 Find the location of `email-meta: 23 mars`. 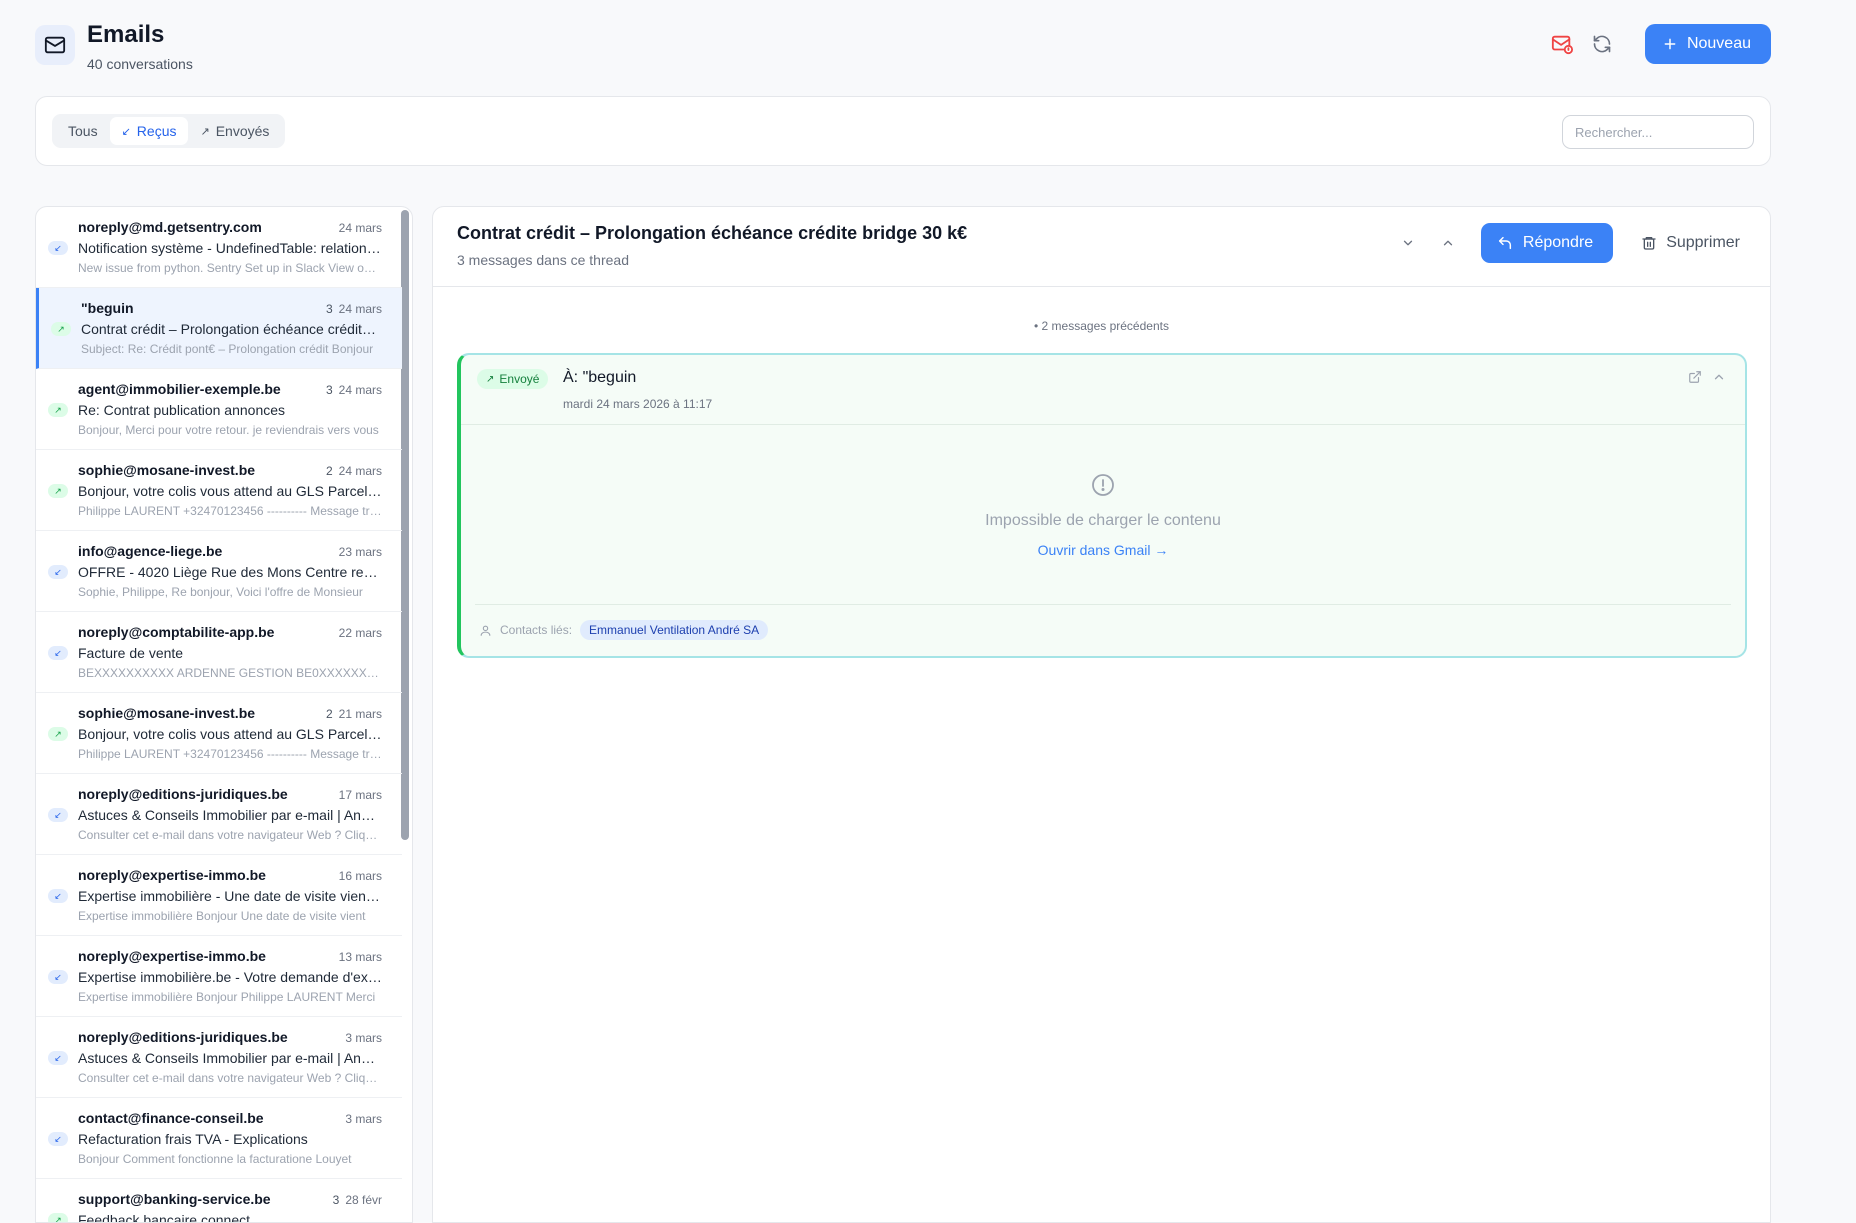

email-meta: 23 mars is located at coordinates (357, 552).